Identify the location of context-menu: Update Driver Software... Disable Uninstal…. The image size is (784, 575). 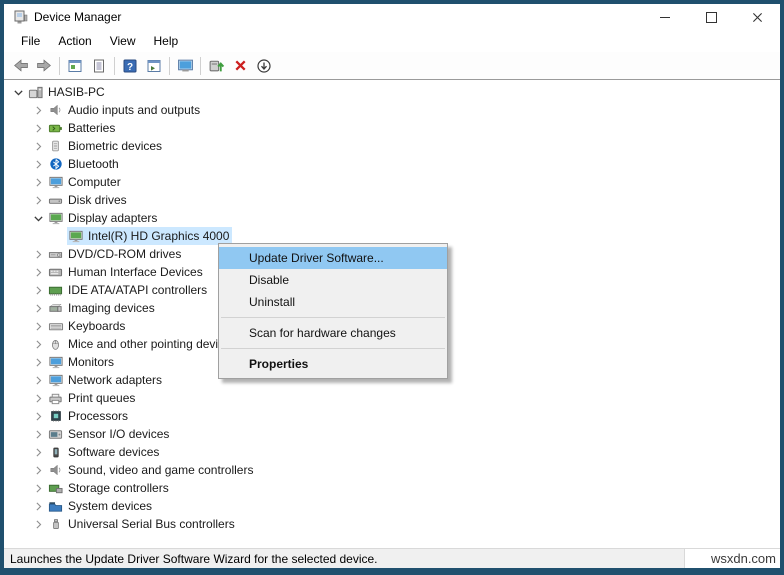
(333, 311).